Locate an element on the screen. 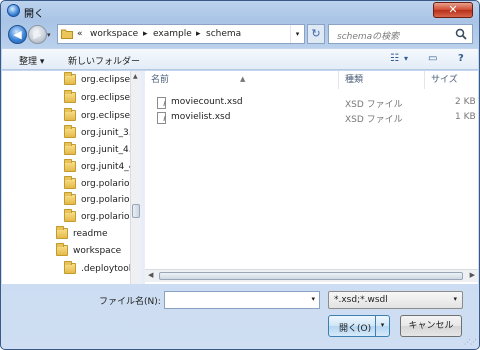 The height and width of the screenshot is (350, 480). address-bar: « workspace ▸ example ▸ schema ▾ is located at coordinates (181, 34).